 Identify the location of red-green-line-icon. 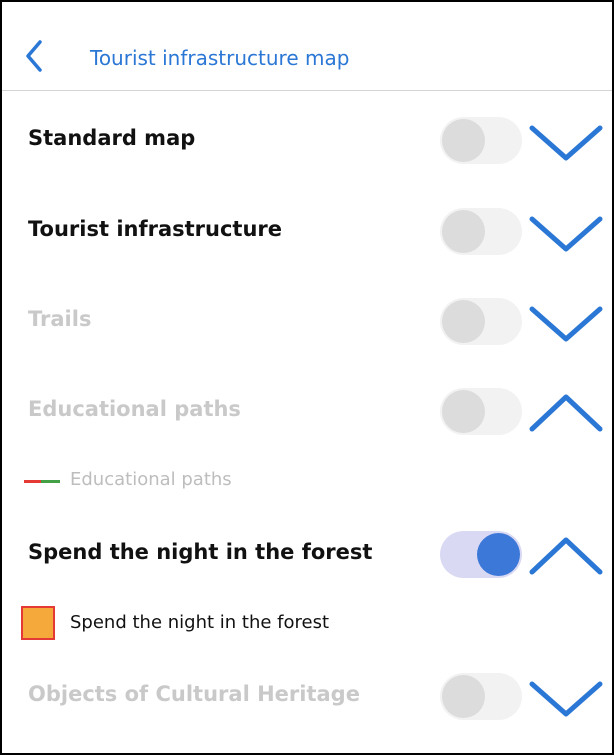
(42, 481).